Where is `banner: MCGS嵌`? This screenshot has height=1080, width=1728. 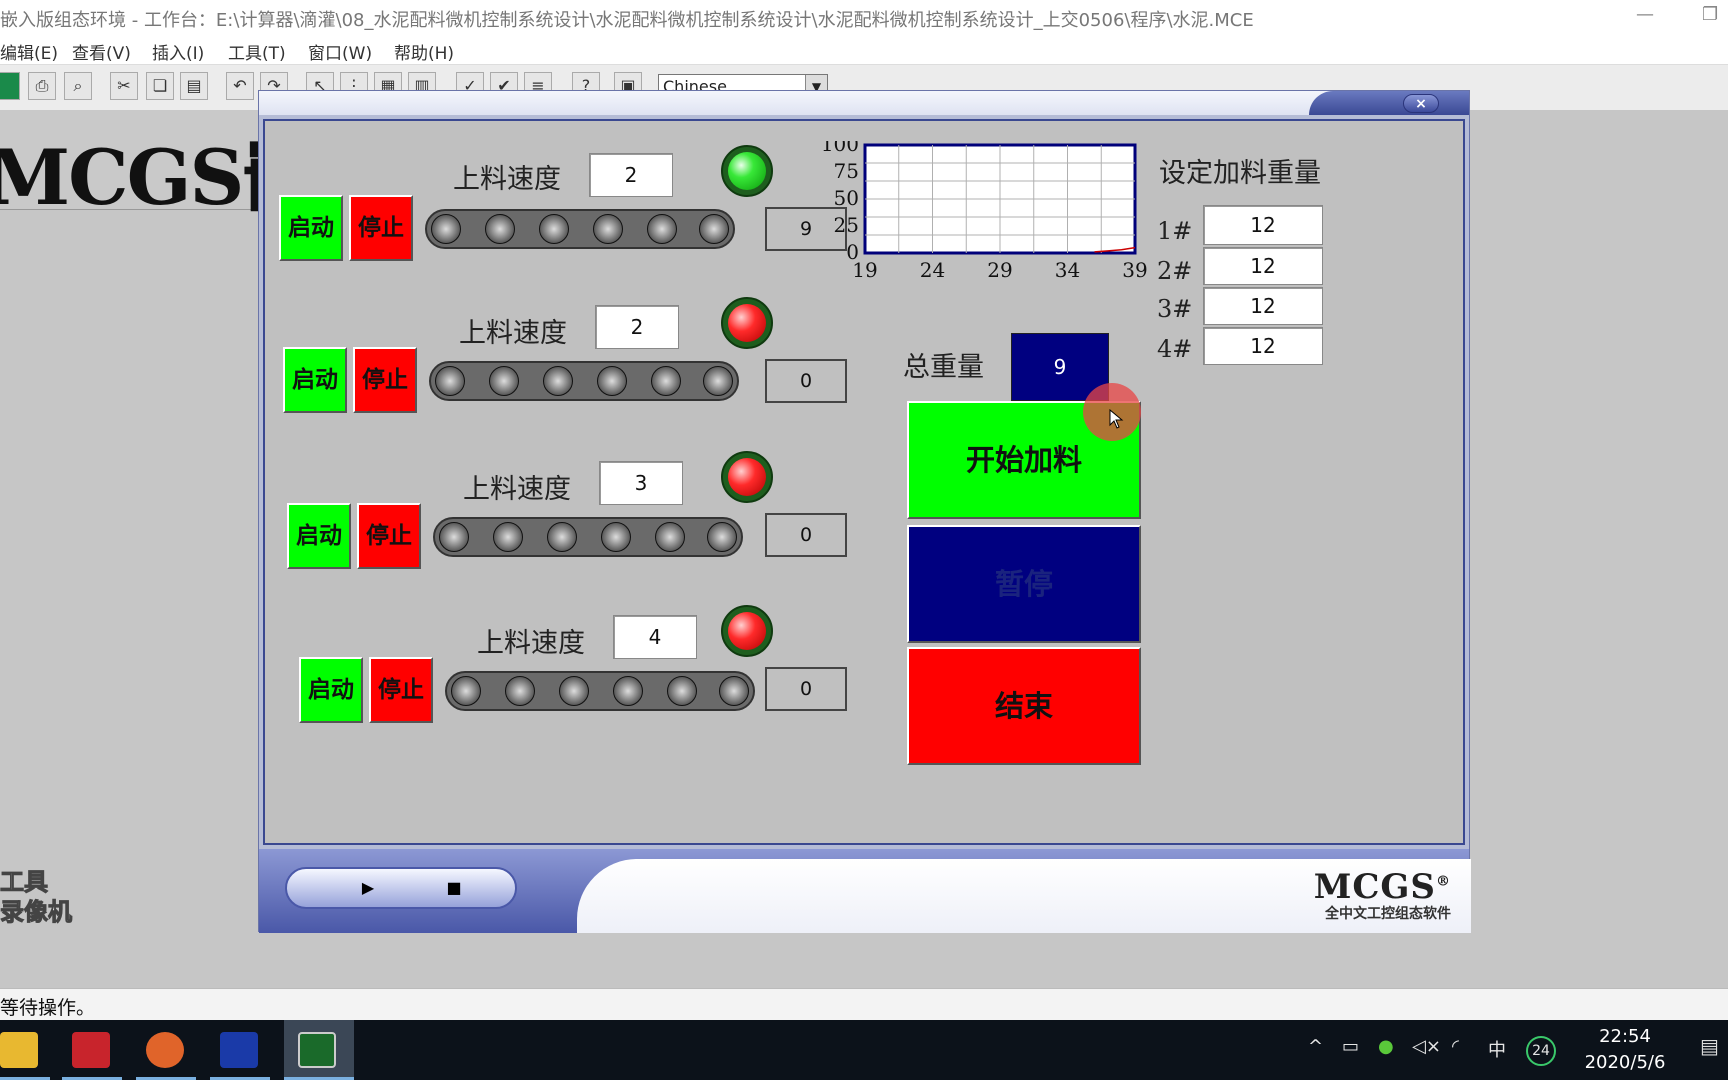
banner: MCGS嵌 is located at coordinates (159, 166).